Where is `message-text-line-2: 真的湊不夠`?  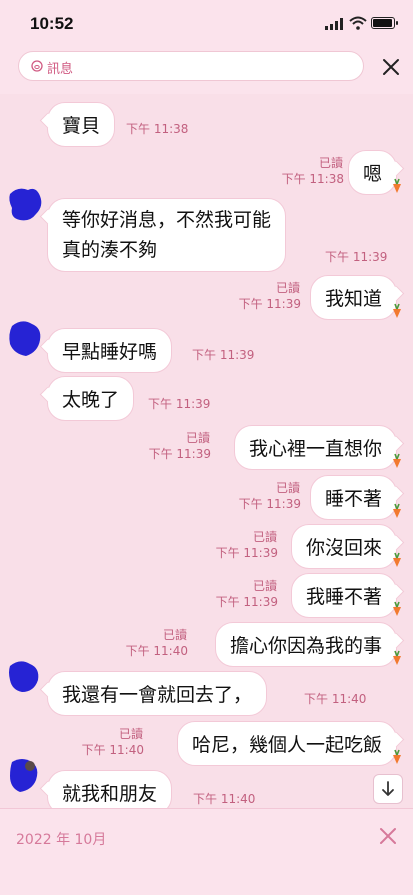
message-text-line-2: 真的湊不夠 is located at coordinates (110, 250).